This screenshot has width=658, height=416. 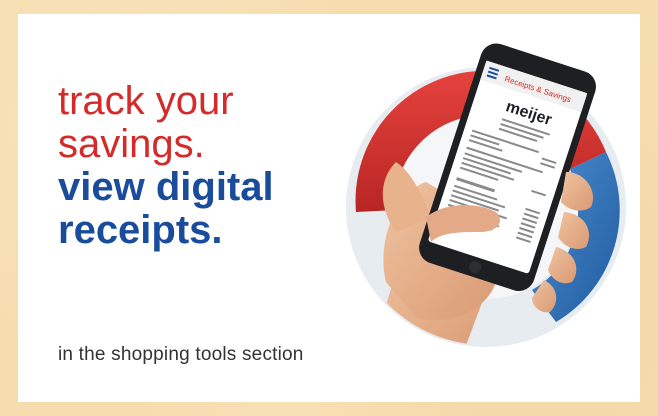 What do you see at coordinates (140, 230) in the screenshot?
I see `headline-line-4: receipts.` at bounding box center [140, 230].